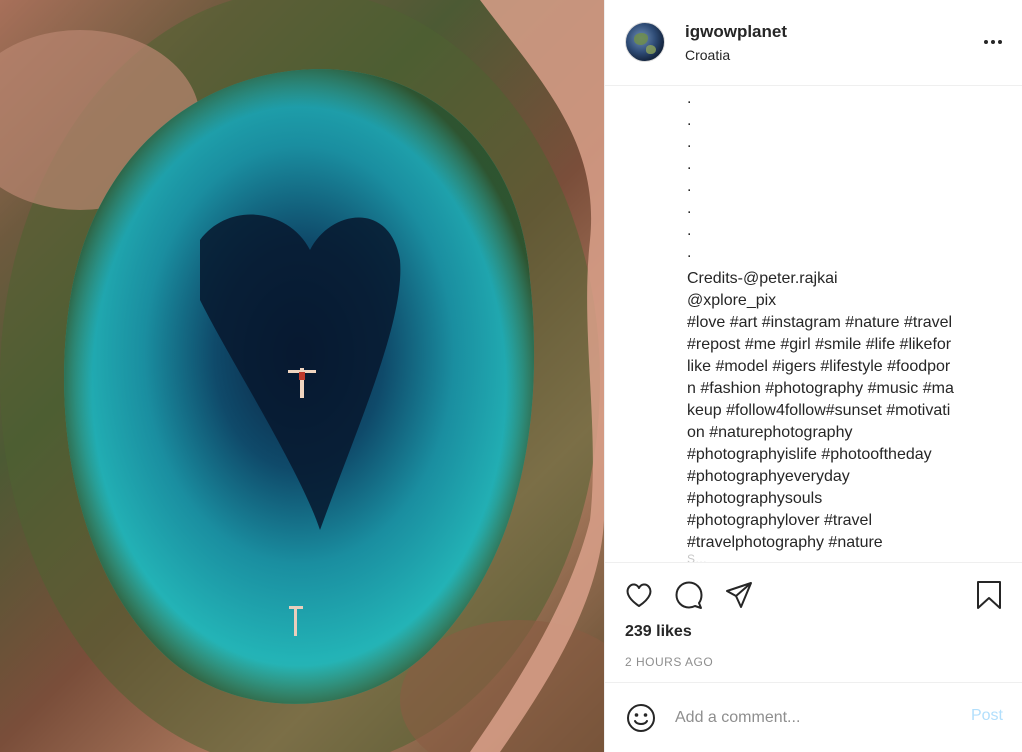 The height and width of the screenshot is (752, 1022). Describe the element at coordinates (820, 322) in the screenshot. I see `caption-line: #love #art #instagram #nature #travel` at that location.